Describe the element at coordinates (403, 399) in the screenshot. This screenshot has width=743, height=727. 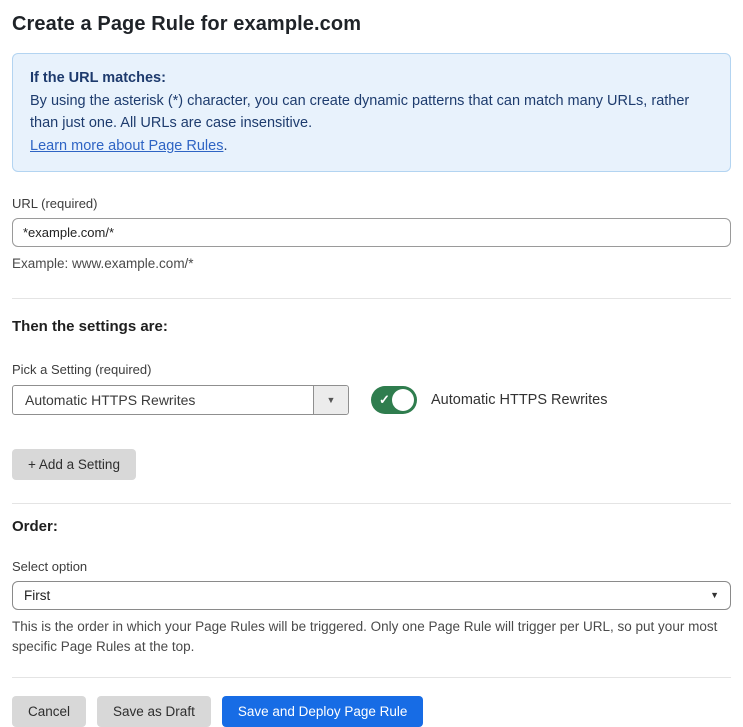
I see `toggle-knob` at that location.